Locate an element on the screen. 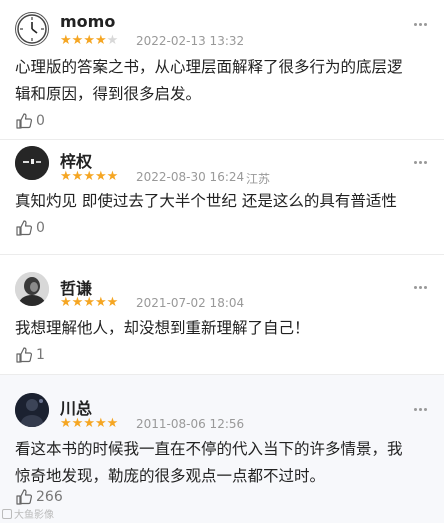 The image size is (444, 523). review-date: 2022-02-13 13:32 is located at coordinates (190, 41).